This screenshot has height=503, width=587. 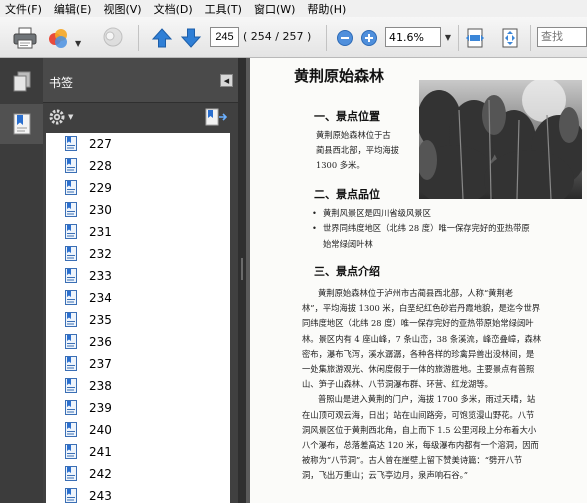 I want to click on previous-page-button, so click(x=162, y=38).